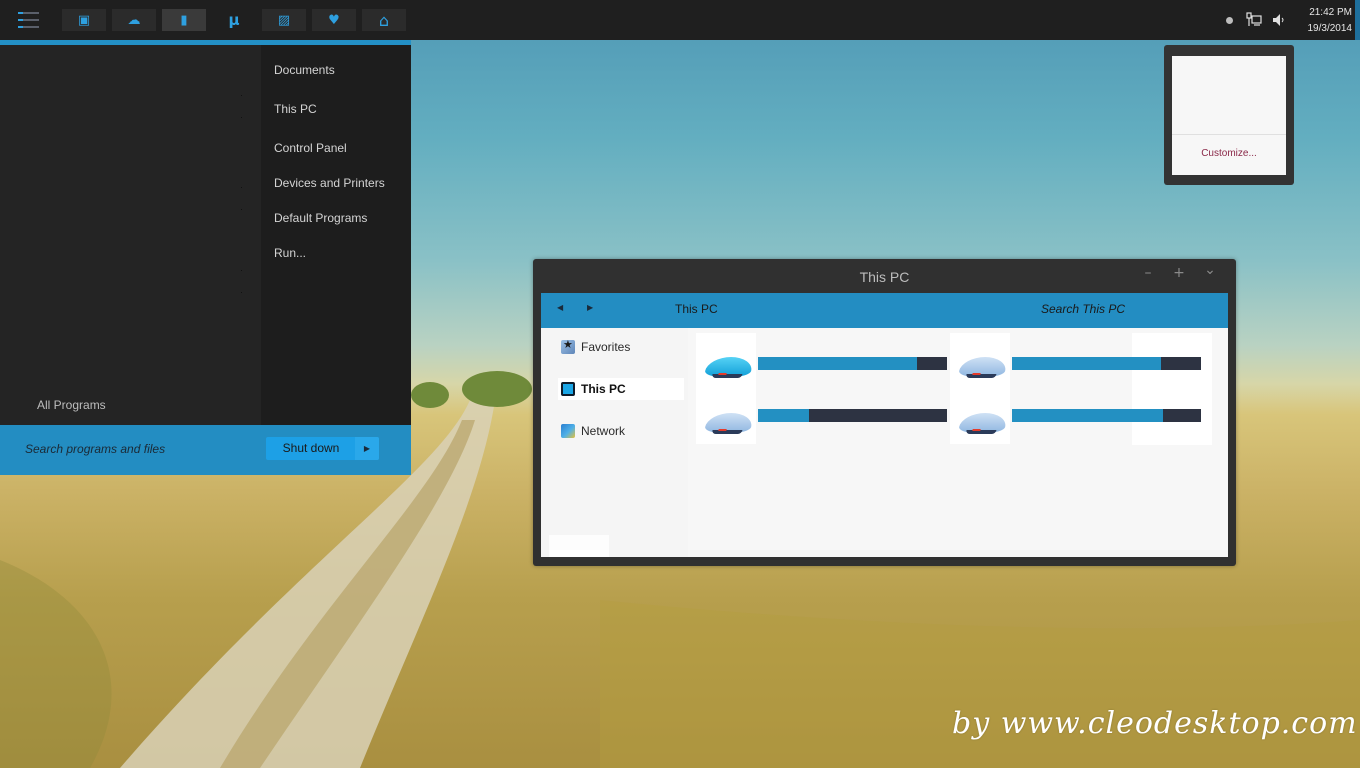 The height and width of the screenshot is (768, 1360). I want to click on details-pane, so click(579, 546).